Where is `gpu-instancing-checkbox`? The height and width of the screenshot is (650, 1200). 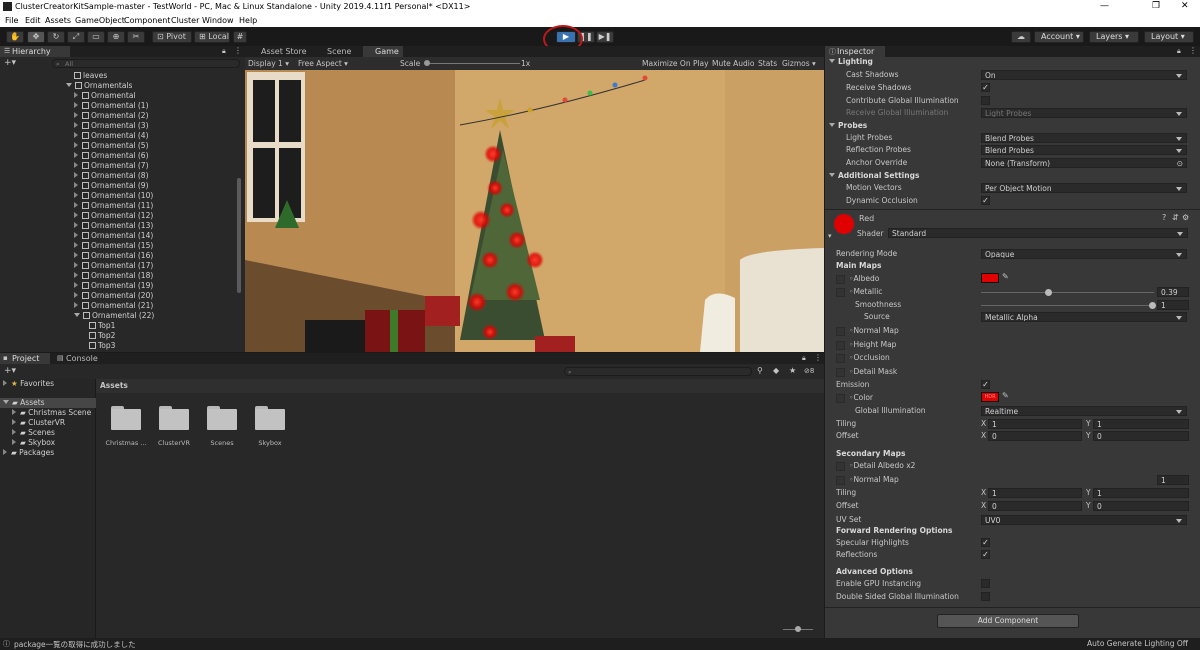
gpu-instancing-checkbox is located at coordinates (985, 583).